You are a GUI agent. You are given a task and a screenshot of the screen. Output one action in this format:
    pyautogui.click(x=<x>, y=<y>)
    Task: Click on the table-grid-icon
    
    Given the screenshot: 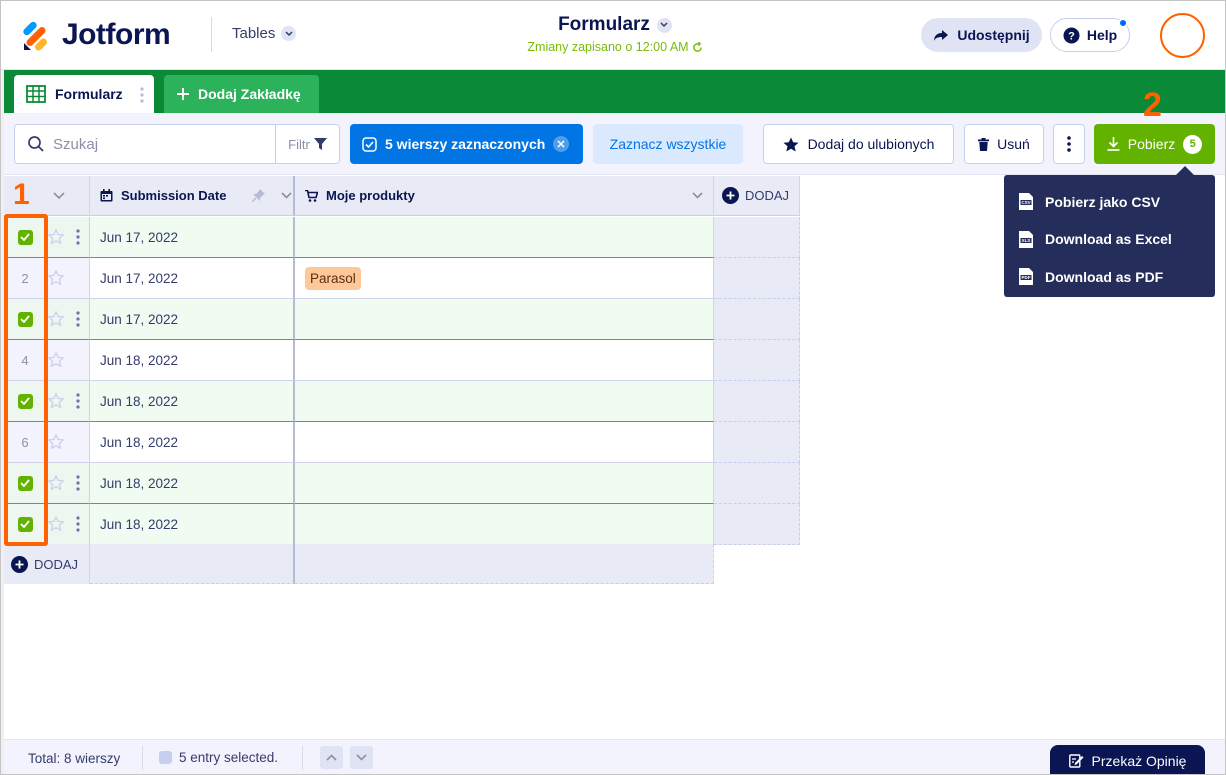 What is the action you would take?
    pyautogui.click(x=36, y=94)
    